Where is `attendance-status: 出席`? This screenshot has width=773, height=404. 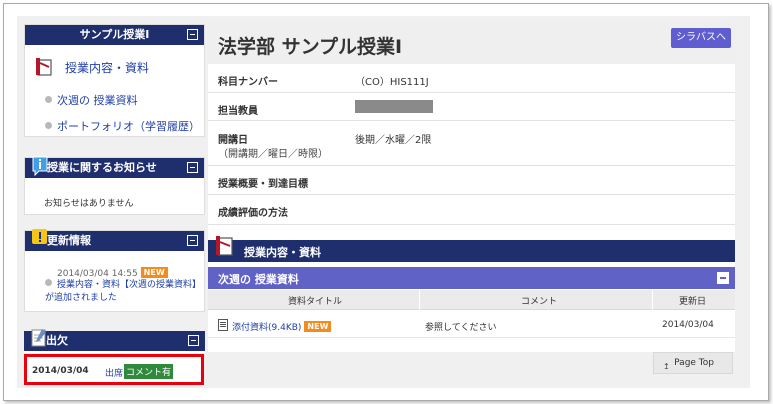
attendance-status: 出席 is located at coordinates (114, 372).